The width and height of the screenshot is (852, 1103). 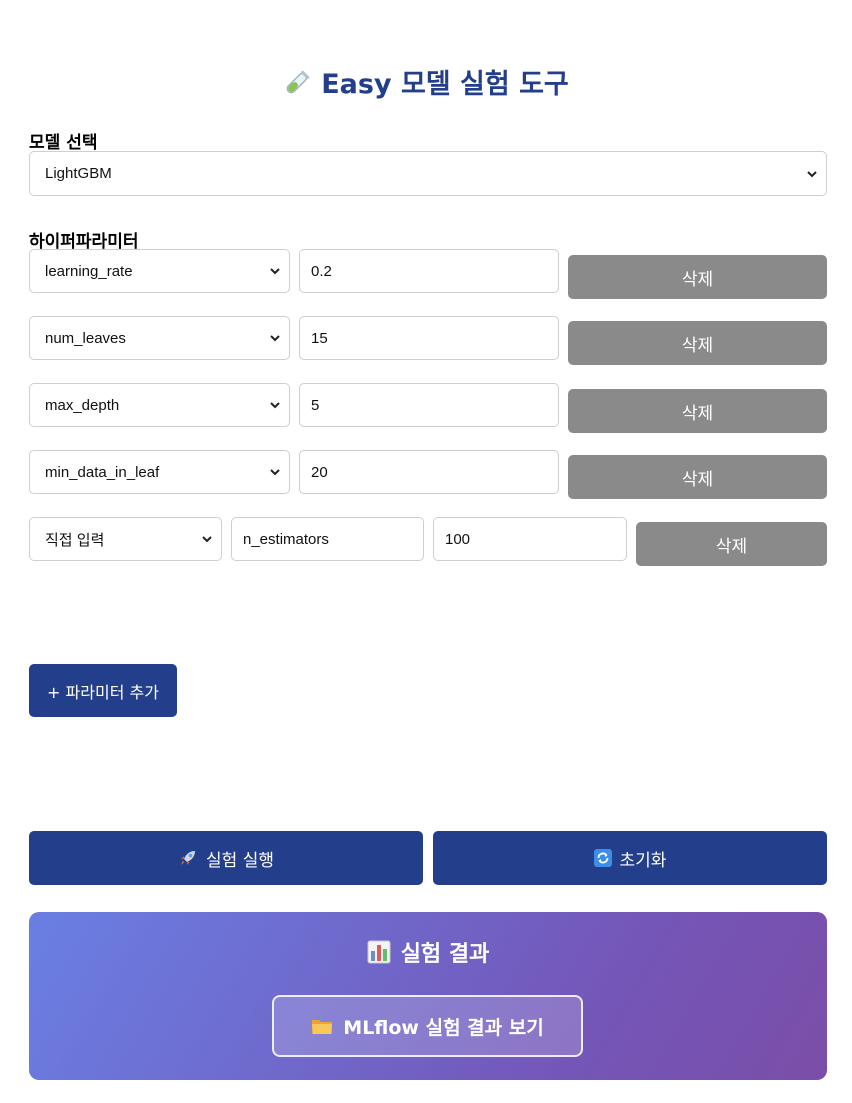 What do you see at coordinates (429, 472) in the screenshot?
I see `param-value-input: 20` at bounding box center [429, 472].